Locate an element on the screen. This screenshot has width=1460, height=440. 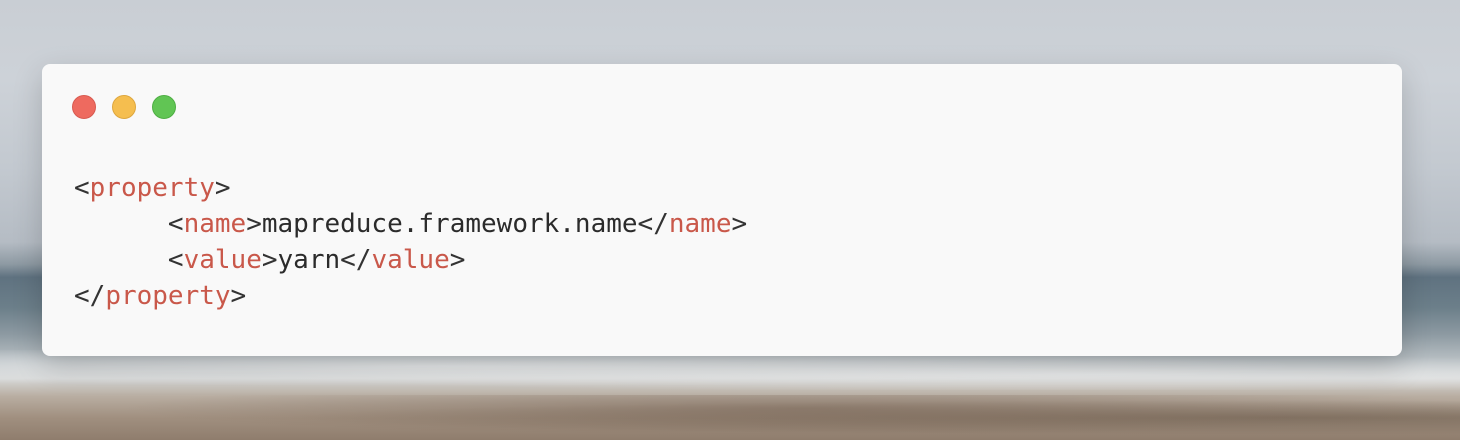
code-line: </property> is located at coordinates (410, 296).